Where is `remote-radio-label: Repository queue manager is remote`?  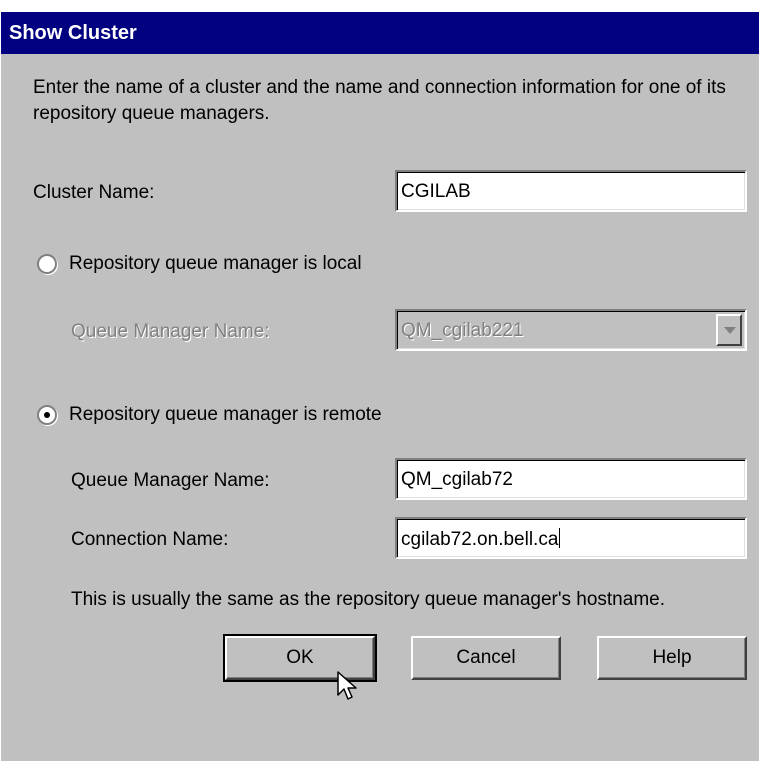 remote-radio-label: Repository queue manager is remote is located at coordinates (225, 415).